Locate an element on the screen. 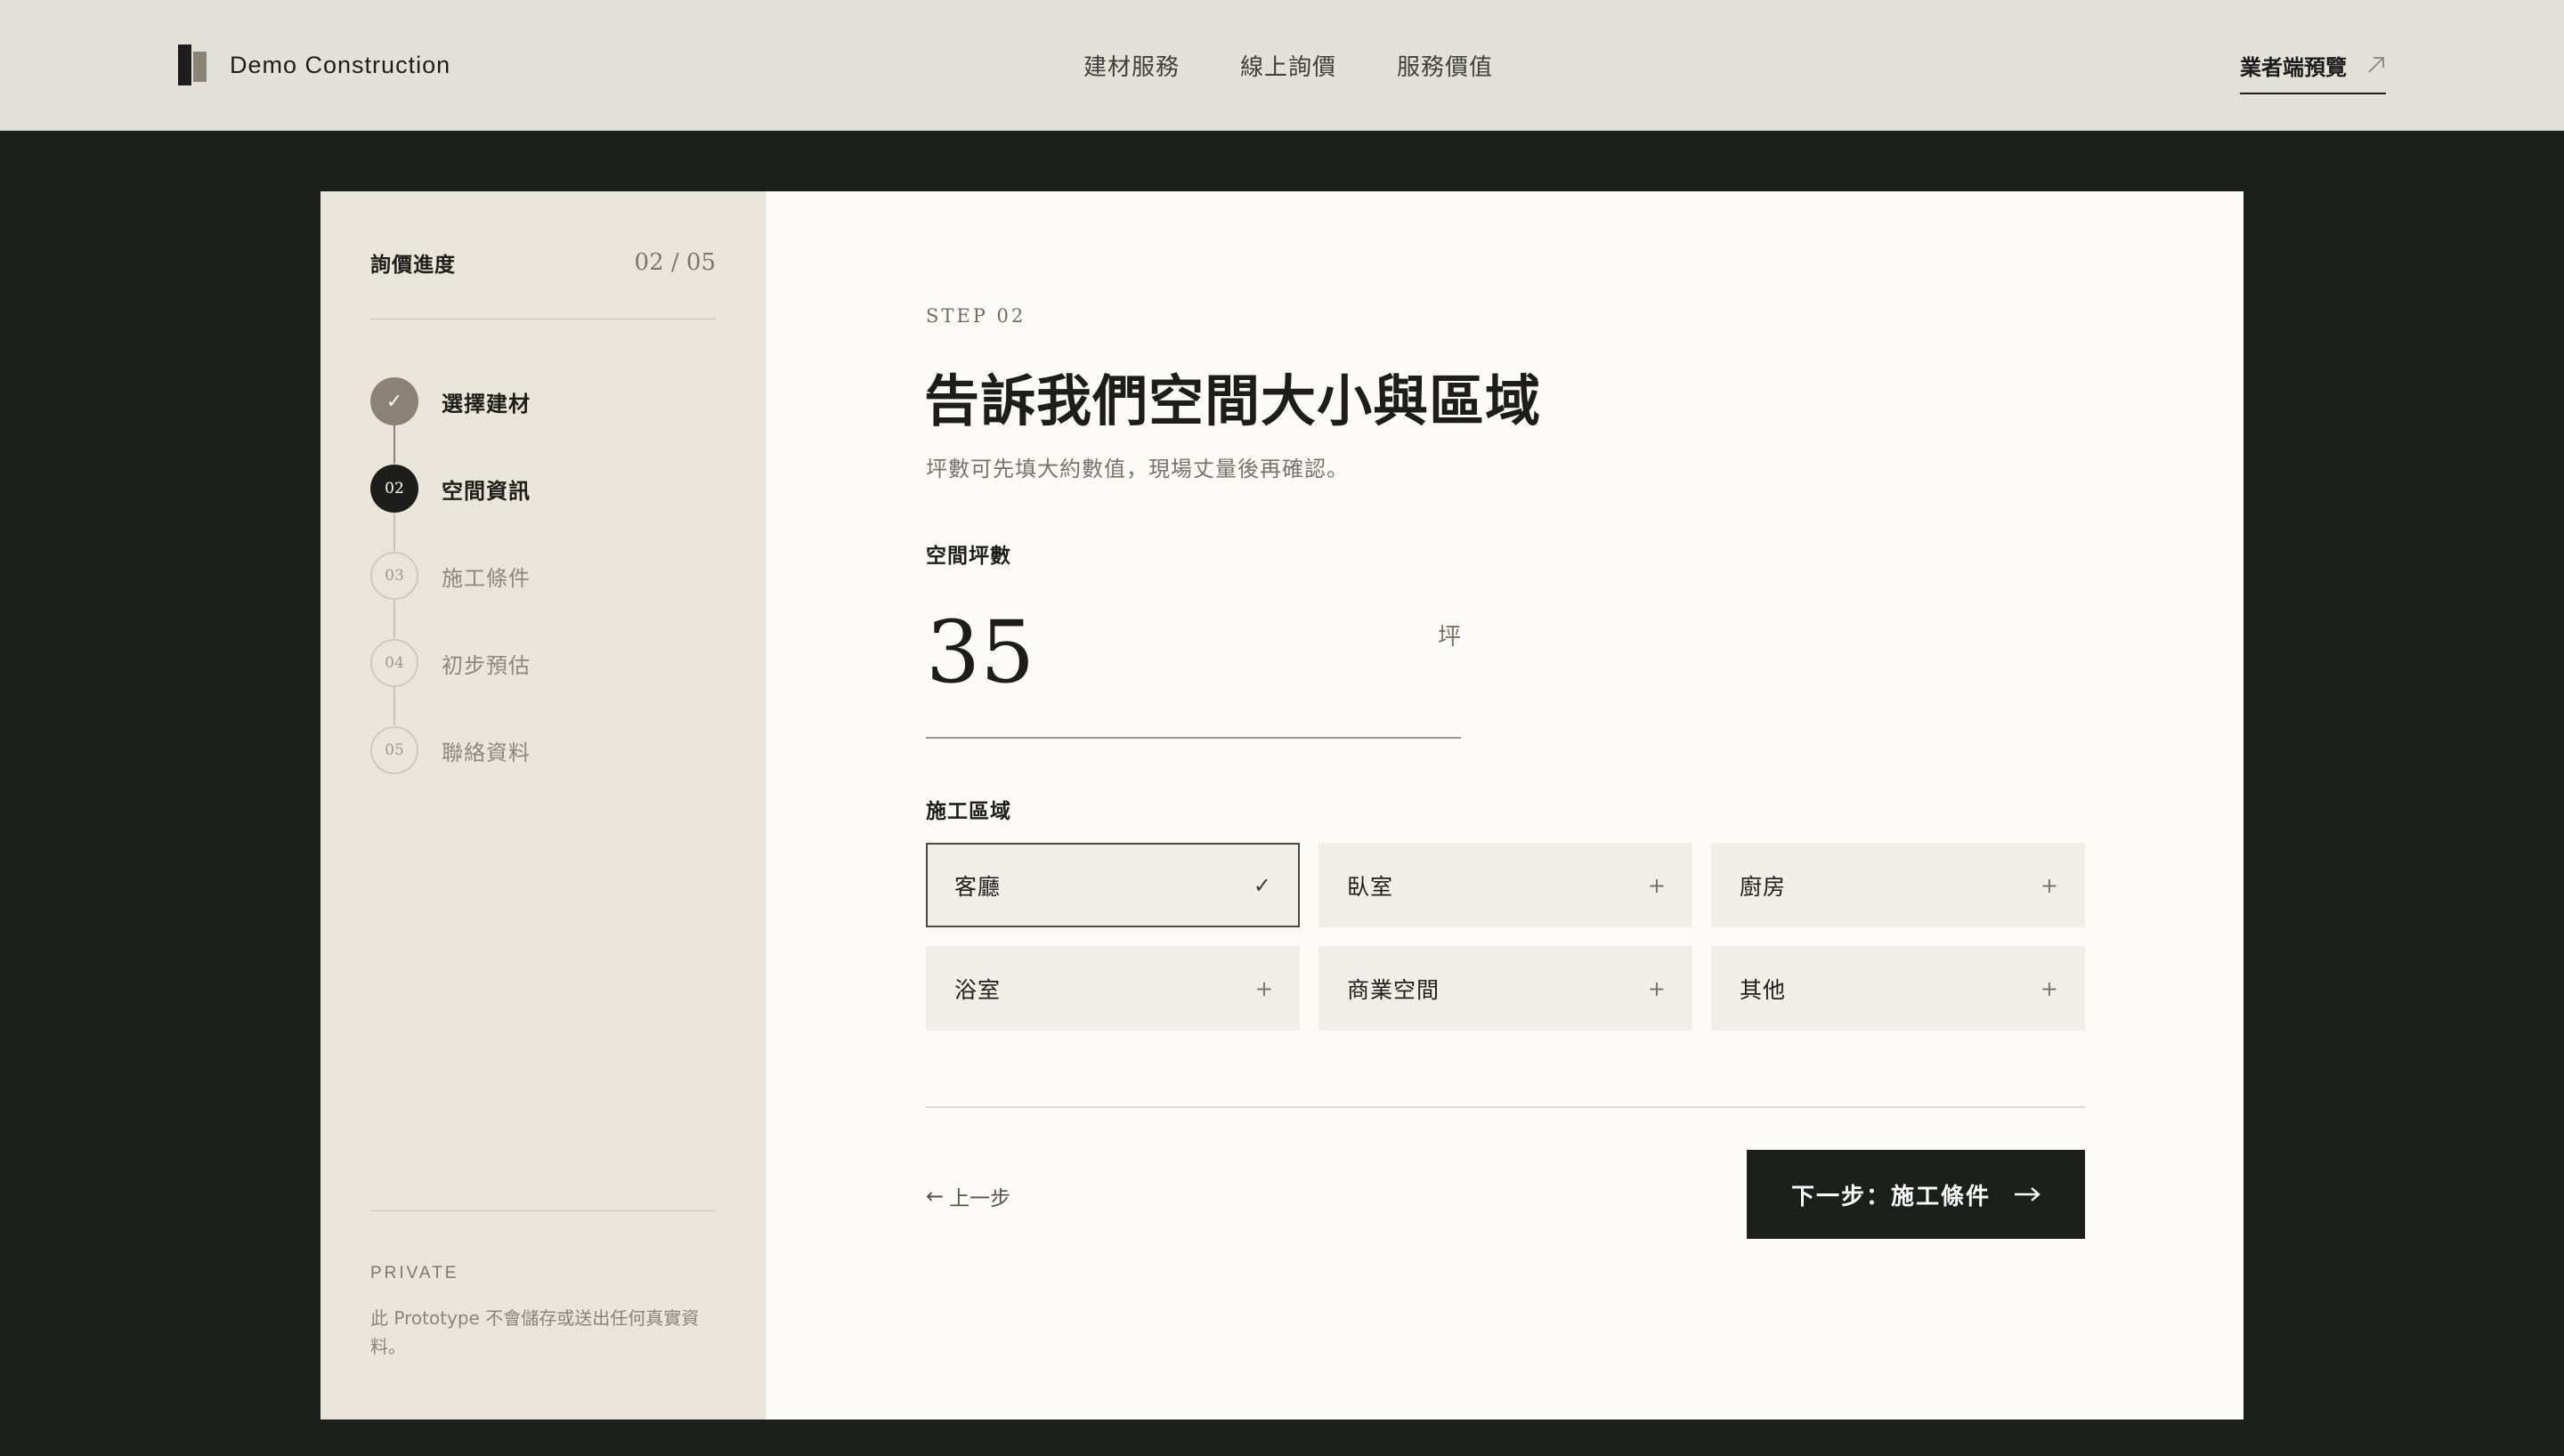 The width and height of the screenshot is (2564, 1456). nav-link-online-quote: 線上詢價 is located at coordinates (1288, 65).